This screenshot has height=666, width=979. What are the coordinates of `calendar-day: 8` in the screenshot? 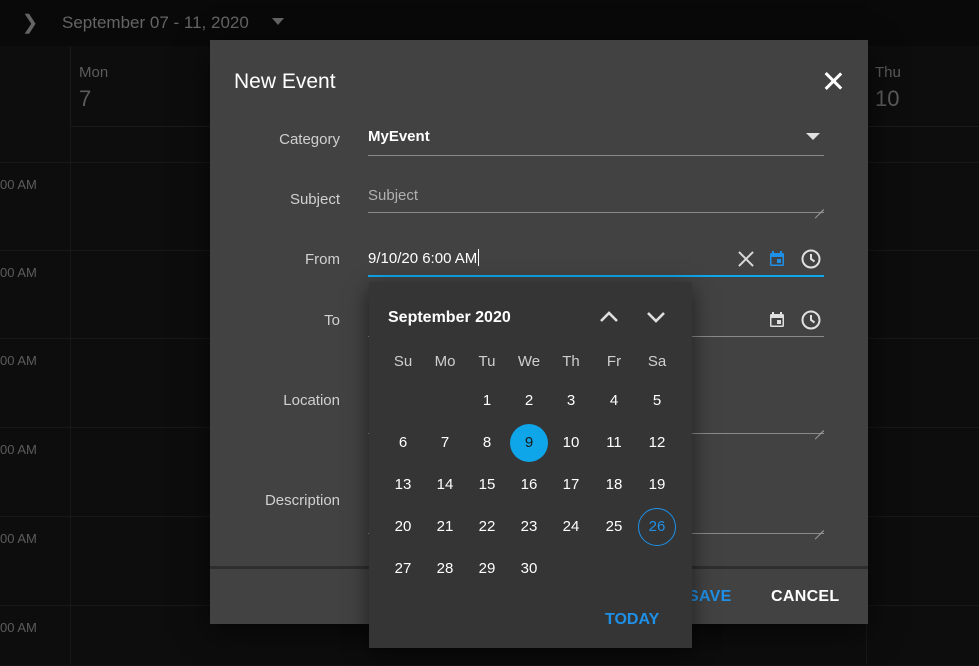 It's located at (487, 443).